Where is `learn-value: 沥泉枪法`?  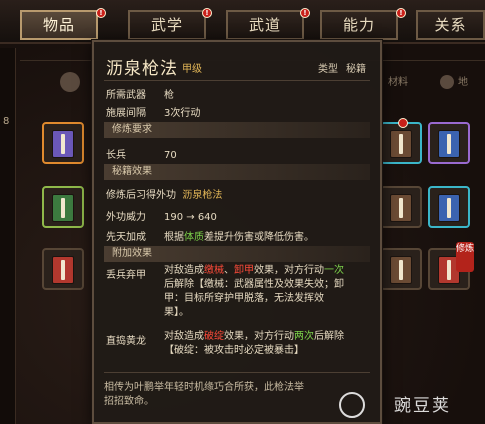 learn-value: 沥泉枪法 is located at coordinates (202, 195).